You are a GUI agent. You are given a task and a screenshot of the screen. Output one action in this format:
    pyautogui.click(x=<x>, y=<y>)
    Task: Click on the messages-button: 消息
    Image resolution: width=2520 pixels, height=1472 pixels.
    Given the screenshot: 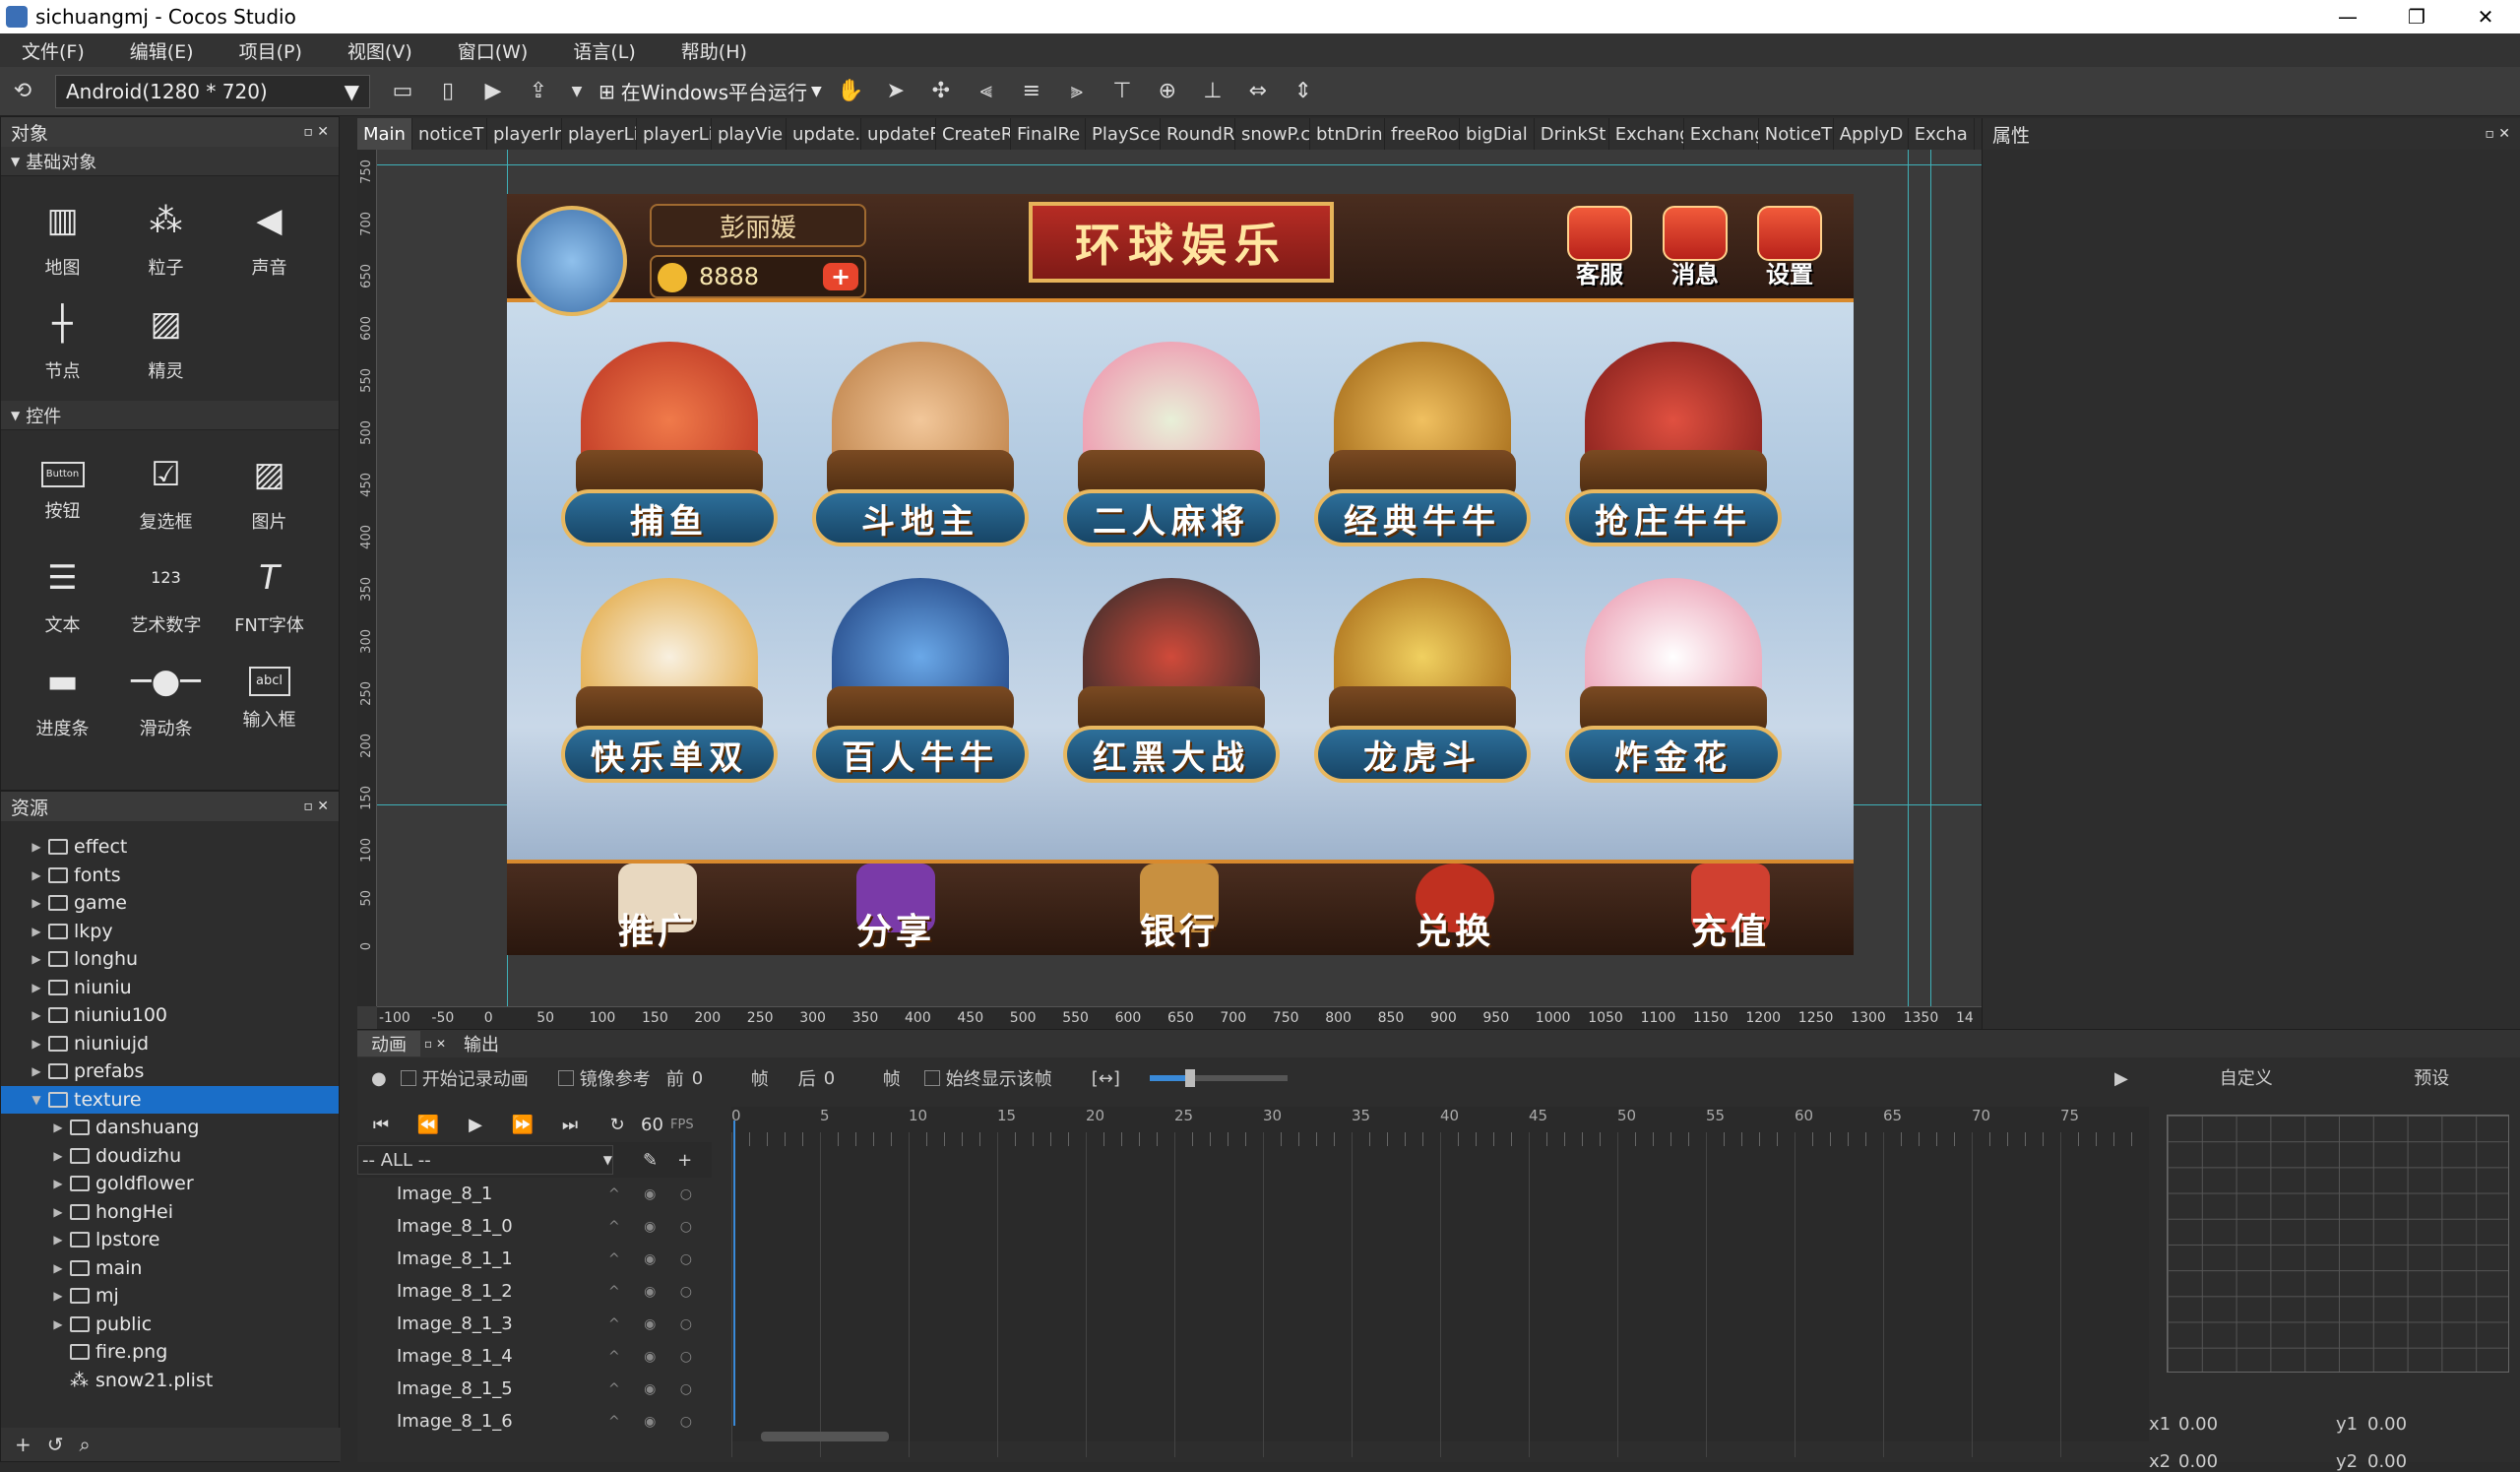 What is the action you would take?
    pyautogui.click(x=1695, y=248)
    